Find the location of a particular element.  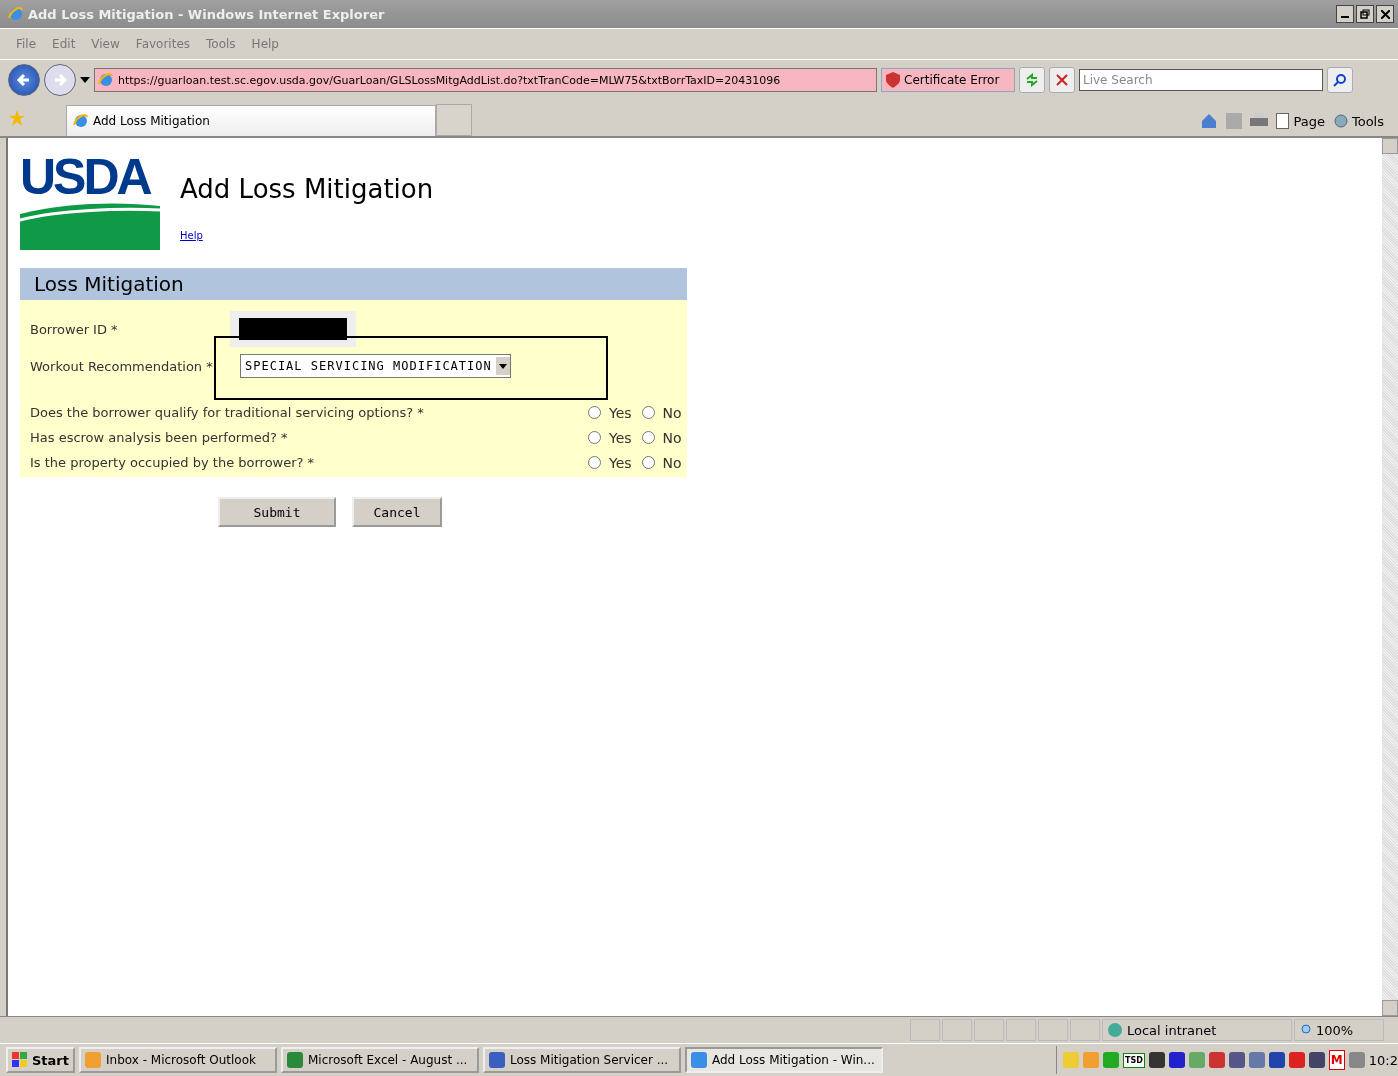

back-button is located at coordinates (24, 80).